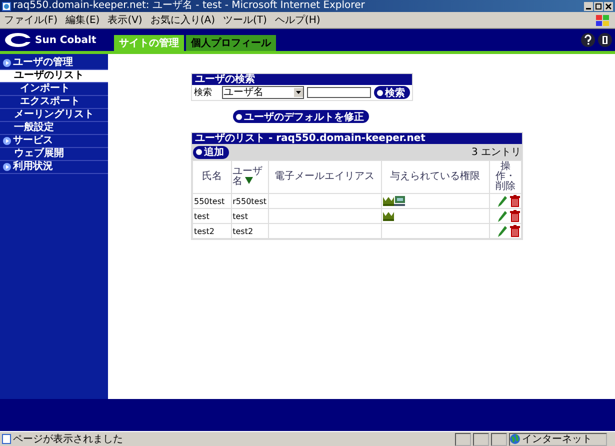 The width and height of the screenshot is (615, 446). Describe the element at coordinates (339, 92) in the screenshot. I see `search-field` at that location.